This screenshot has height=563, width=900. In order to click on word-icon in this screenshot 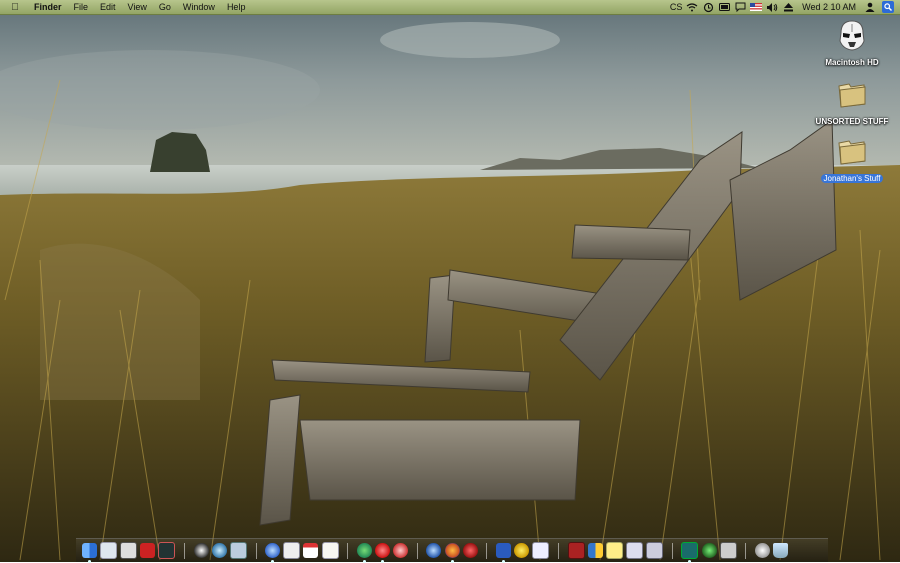, I will do `click(503, 553)`.